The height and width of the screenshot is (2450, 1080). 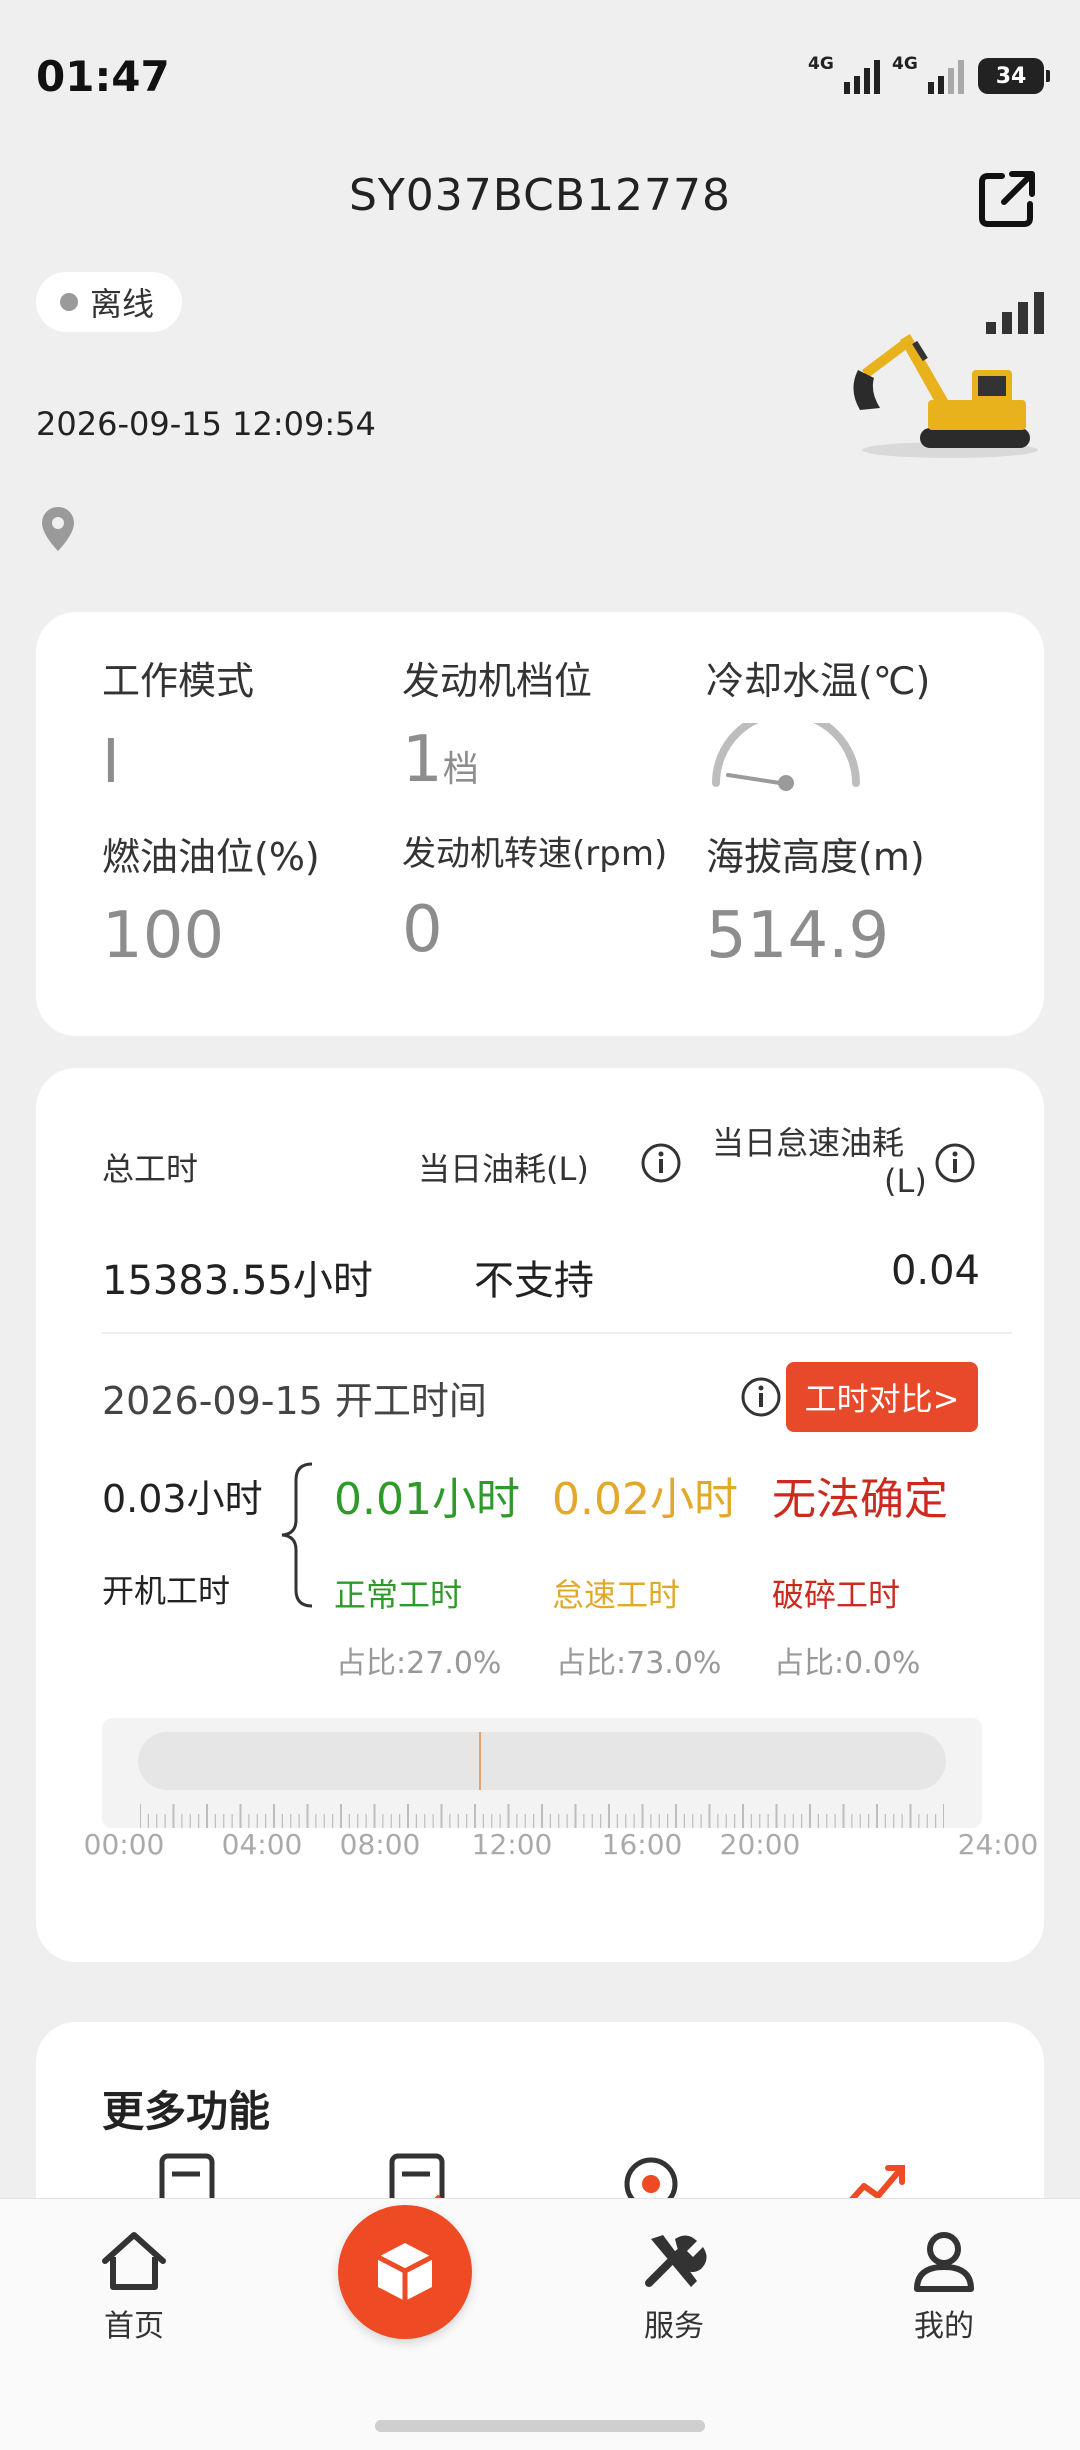 I want to click on offline-dot, so click(x=69, y=302).